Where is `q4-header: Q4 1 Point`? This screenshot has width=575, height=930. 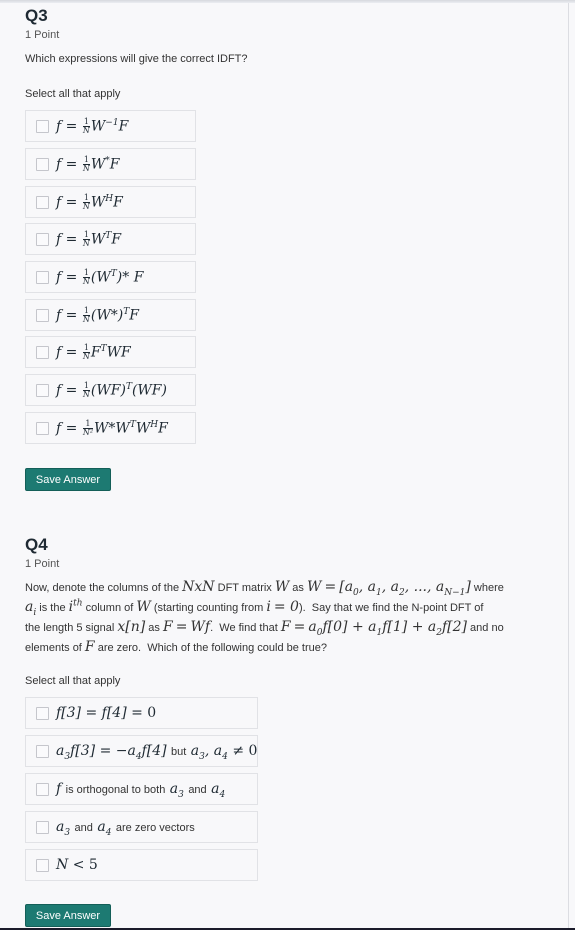 q4-header: Q4 1 Point is located at coordinates (42, 553).